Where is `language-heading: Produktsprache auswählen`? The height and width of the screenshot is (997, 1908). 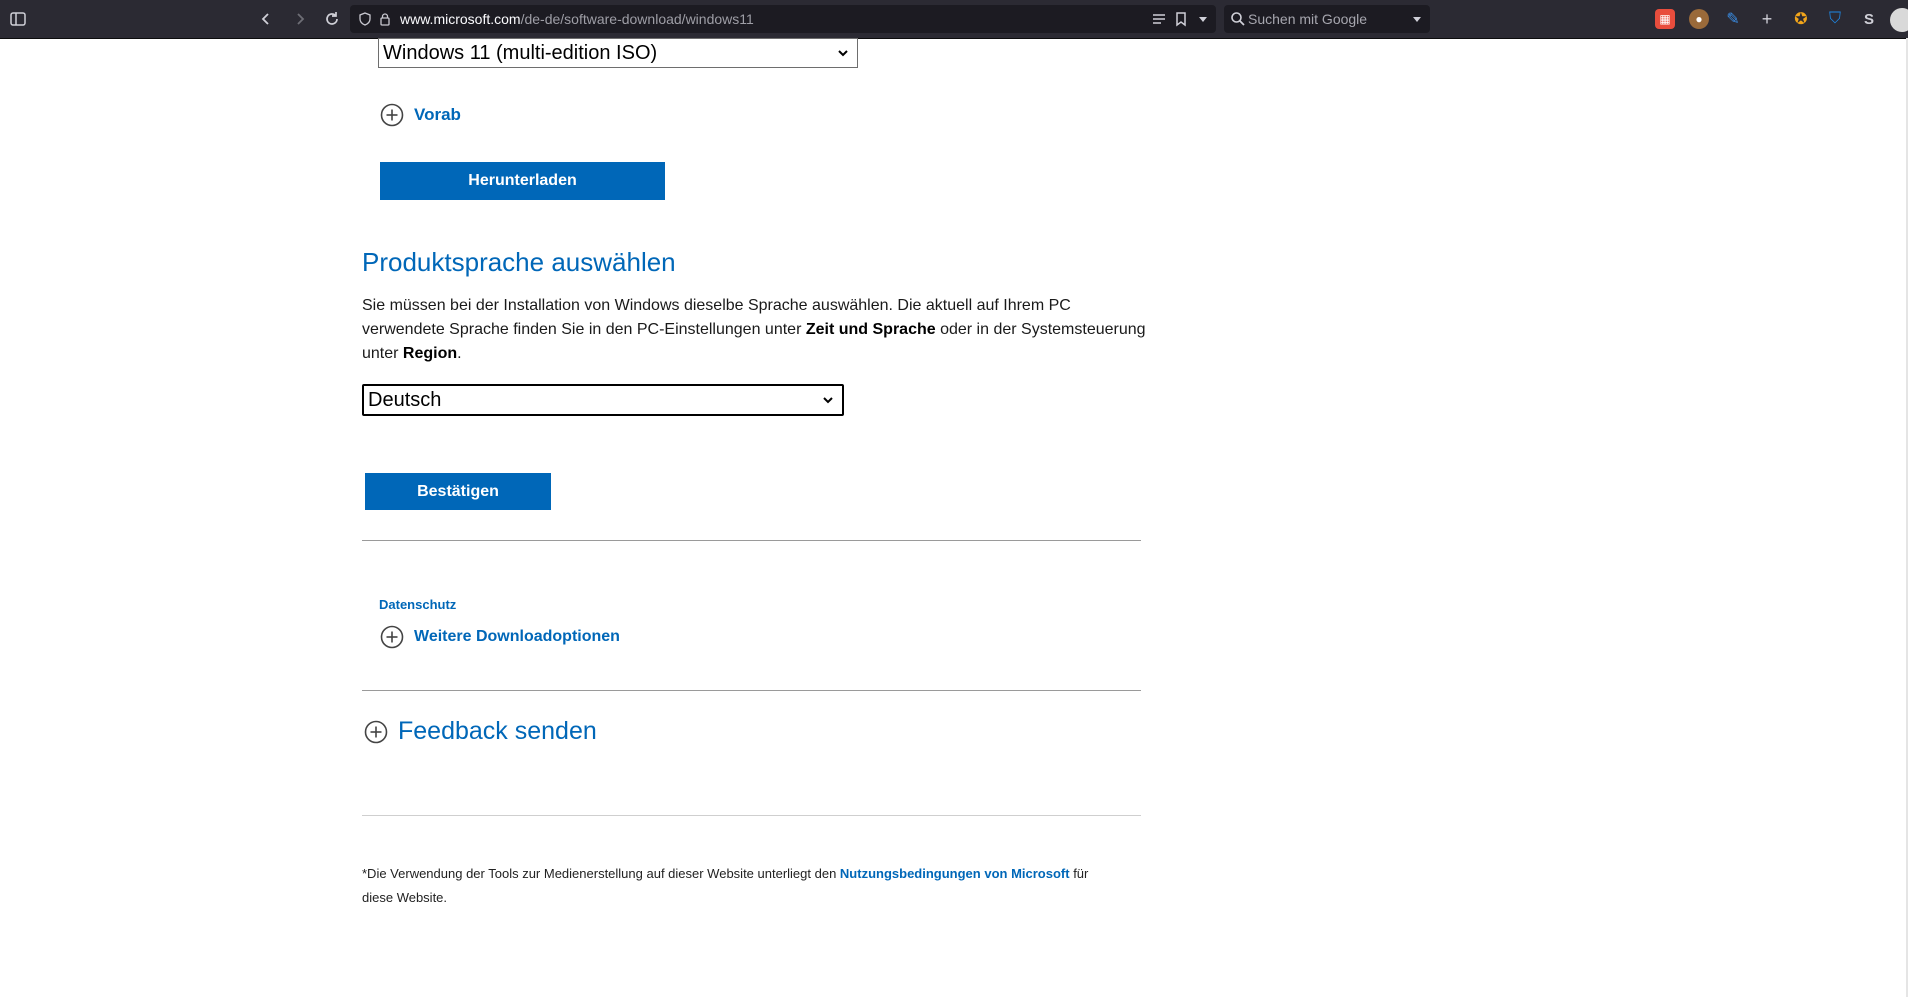
language-heading: Produktsprache auswählen is located at coordinates (519, 262).